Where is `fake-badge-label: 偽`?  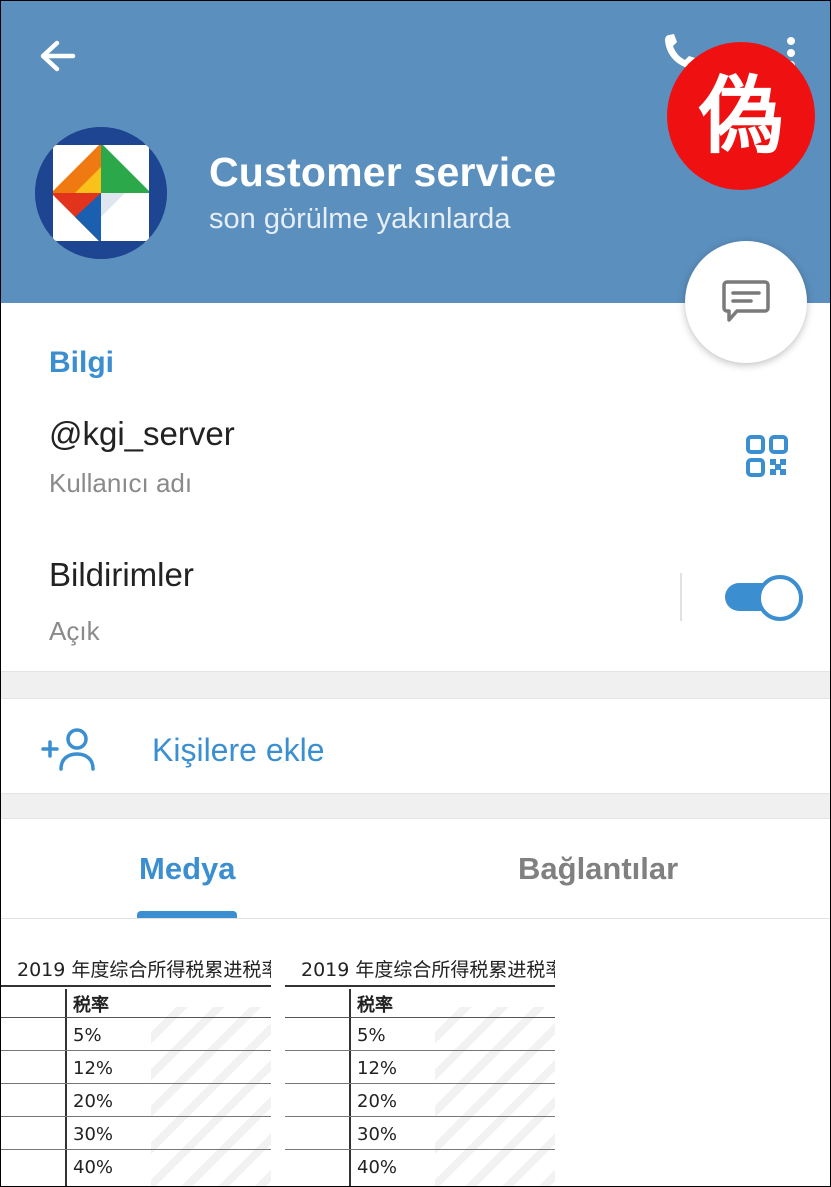
fake-badge-label: 偽 is located at coordinates (740, 116).